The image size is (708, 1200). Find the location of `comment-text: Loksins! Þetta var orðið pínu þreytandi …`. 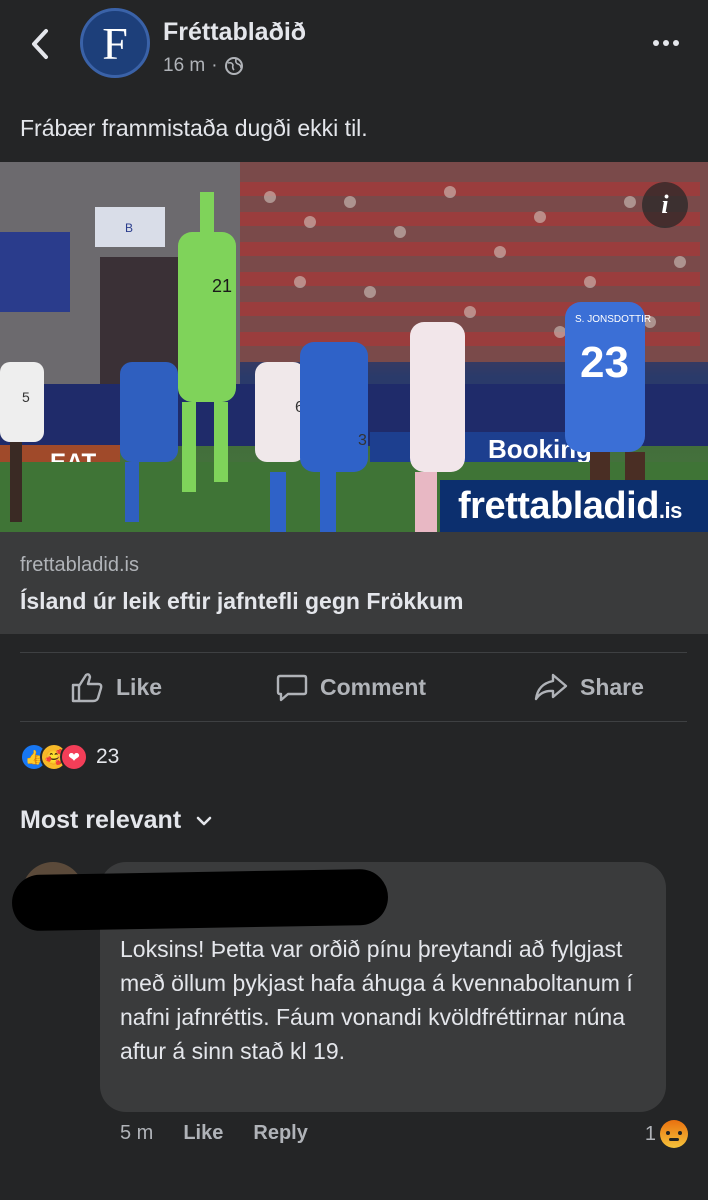

comment-text: Loksins! Þetta var orðið pínu þreytandi … is located at coordinates (376, 1000).